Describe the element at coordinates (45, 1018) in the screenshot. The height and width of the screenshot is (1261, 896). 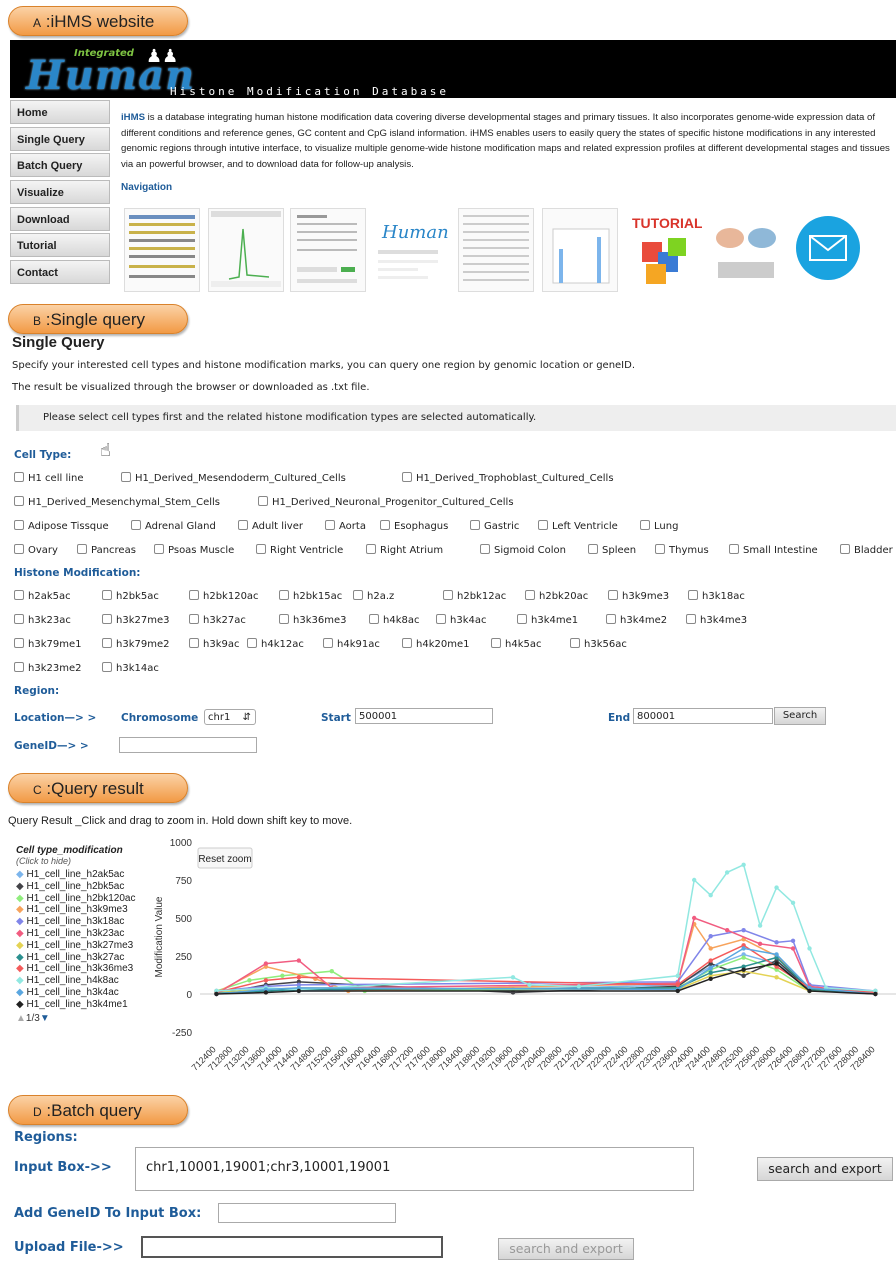
I see `arrow-down-icon: ▼` at that location.